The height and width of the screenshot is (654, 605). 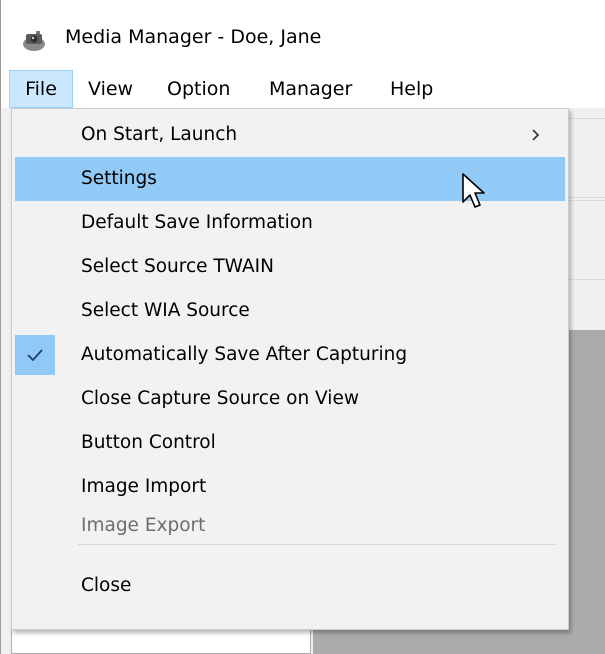 I want to click on chevron-right-icon, so click(x=536, y=135).